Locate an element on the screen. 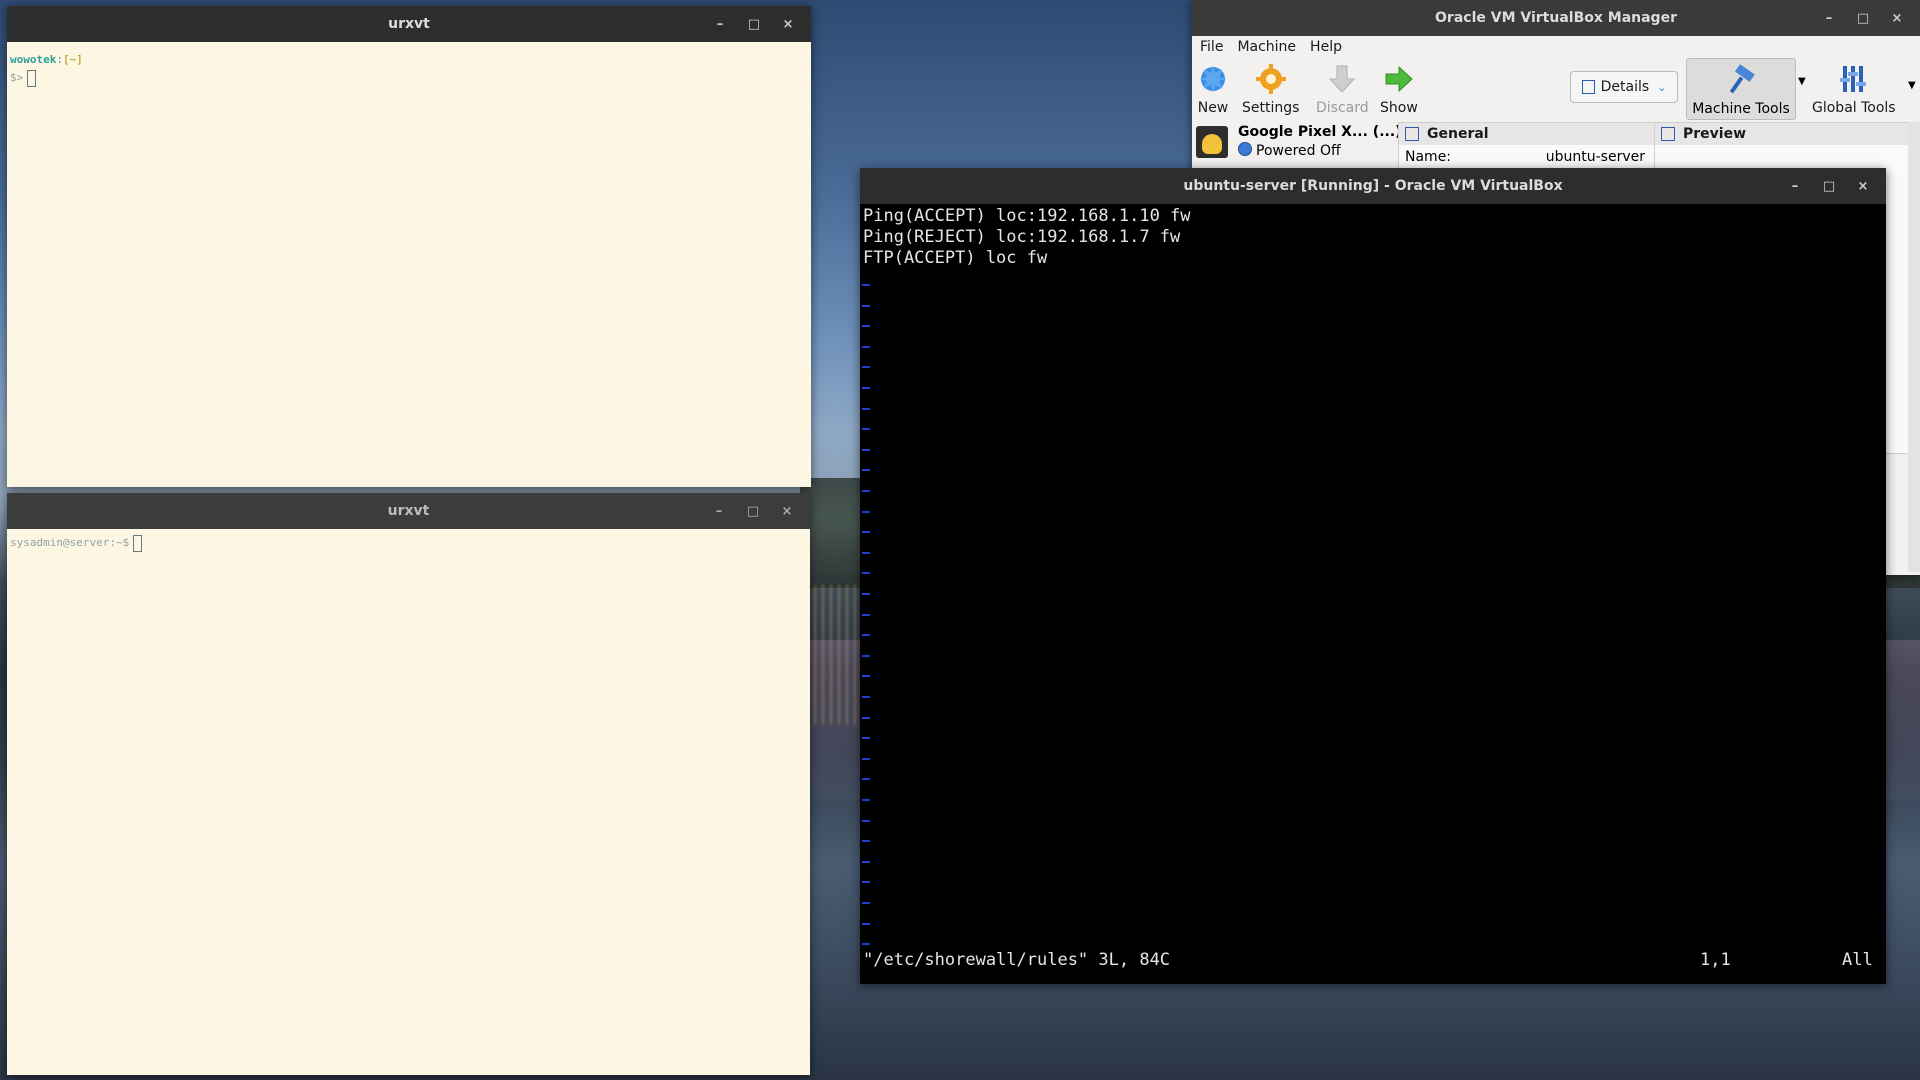 The height and width of the screenshot is (1080, 1920). prompt-line-1: wowotek:[~] is located at coordinates (409, 60).